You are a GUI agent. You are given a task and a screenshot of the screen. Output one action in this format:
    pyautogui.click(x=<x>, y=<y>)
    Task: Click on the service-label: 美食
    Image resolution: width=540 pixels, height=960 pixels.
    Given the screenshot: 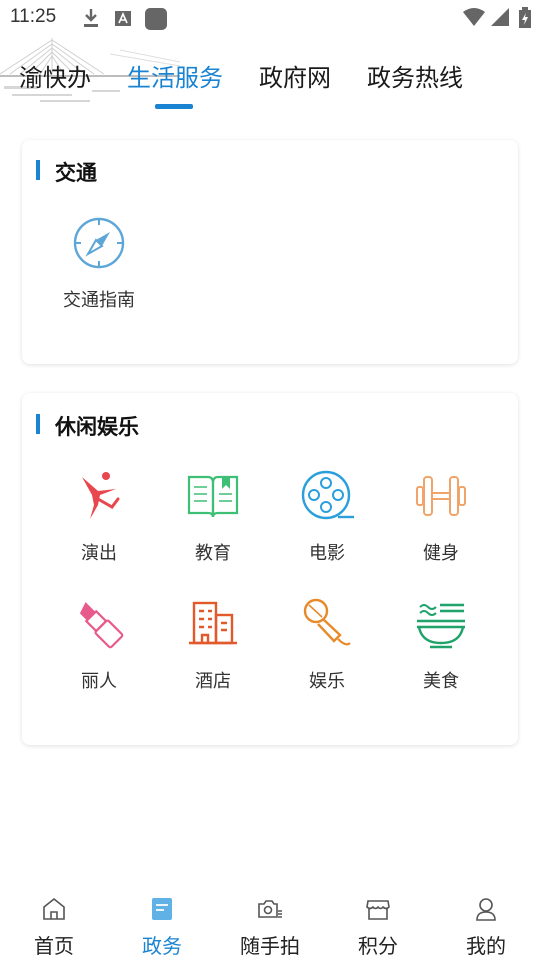 What is the action you would take?
    pyautogui.click(x=441, y=681)
    